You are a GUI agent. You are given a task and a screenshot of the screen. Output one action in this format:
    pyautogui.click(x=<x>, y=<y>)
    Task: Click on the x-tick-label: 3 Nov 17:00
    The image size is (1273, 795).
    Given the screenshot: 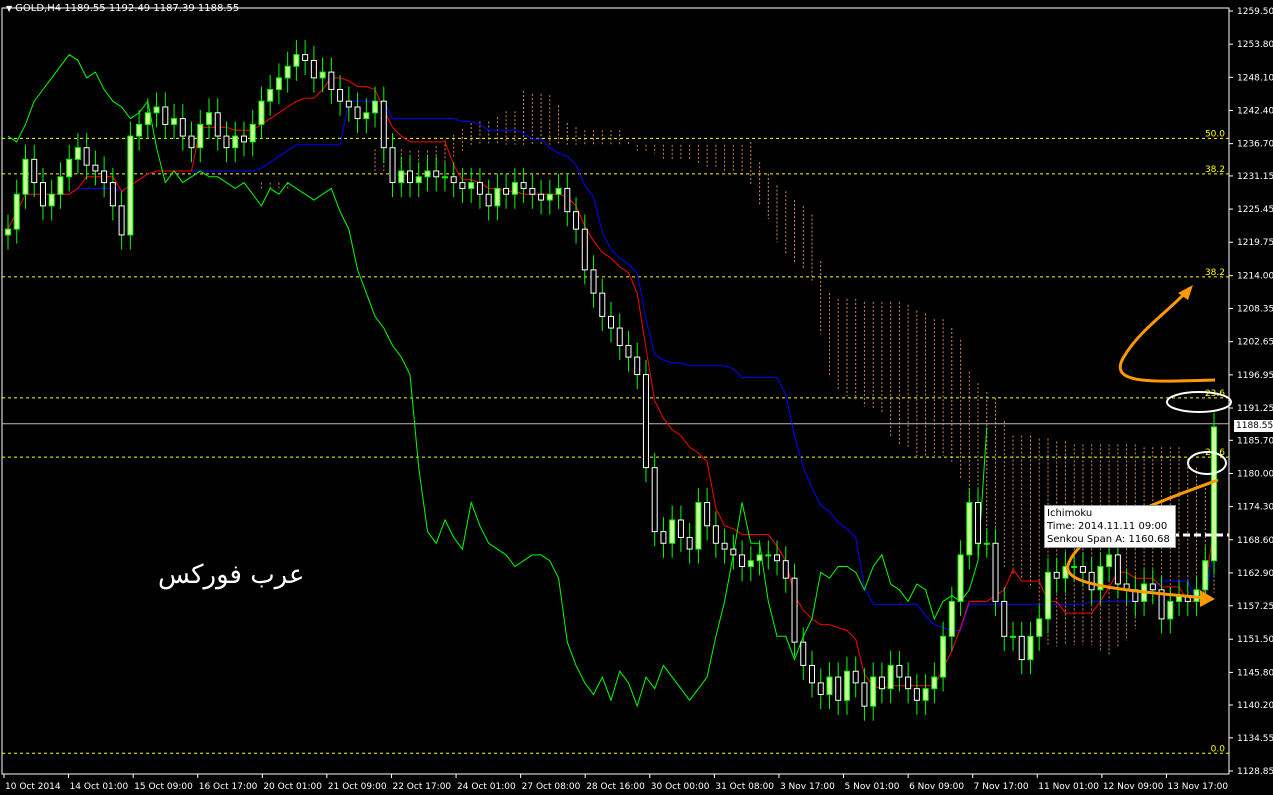 What is the action you would take?
    pyautogui.click(x=807, y=787)
    